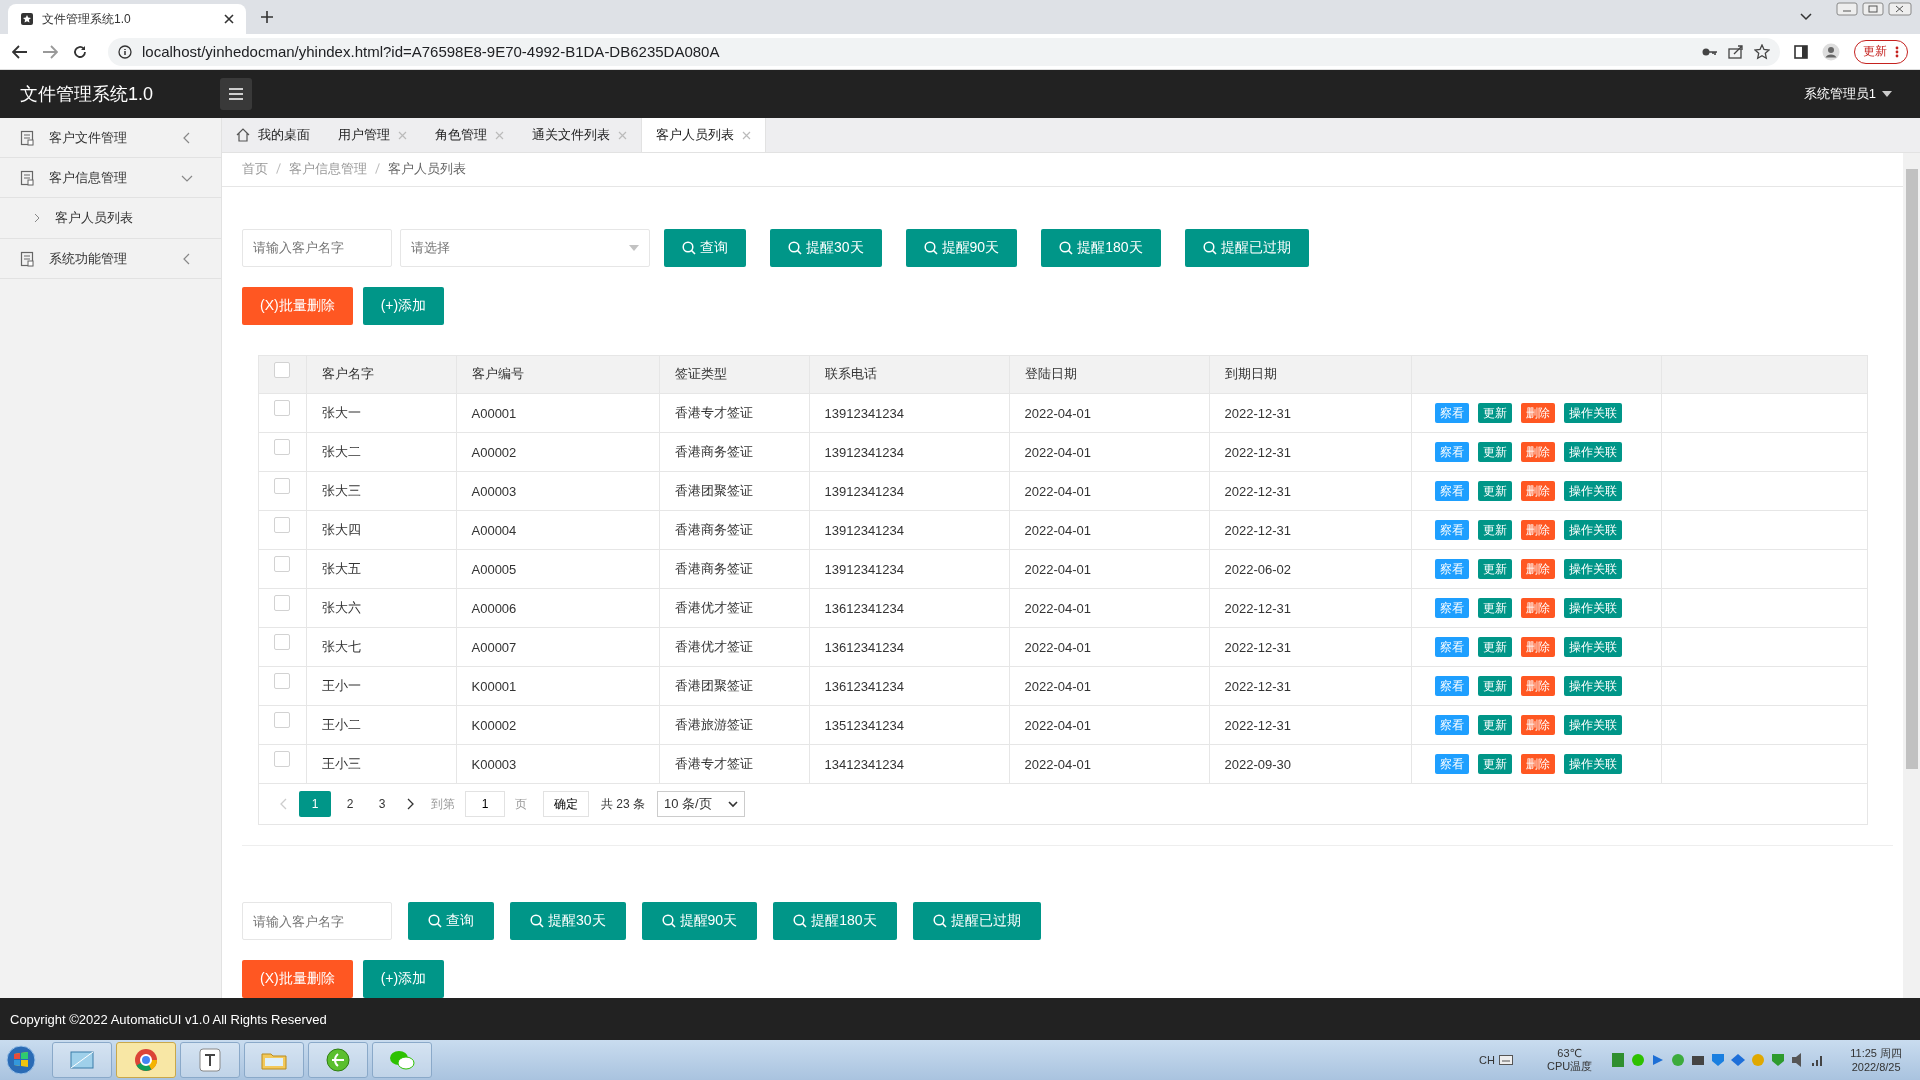 The image size is (1920, 1080). Describe the element at coordinates (566, 804) in the screenshot. I see `confirm-button: 确定` at that location.